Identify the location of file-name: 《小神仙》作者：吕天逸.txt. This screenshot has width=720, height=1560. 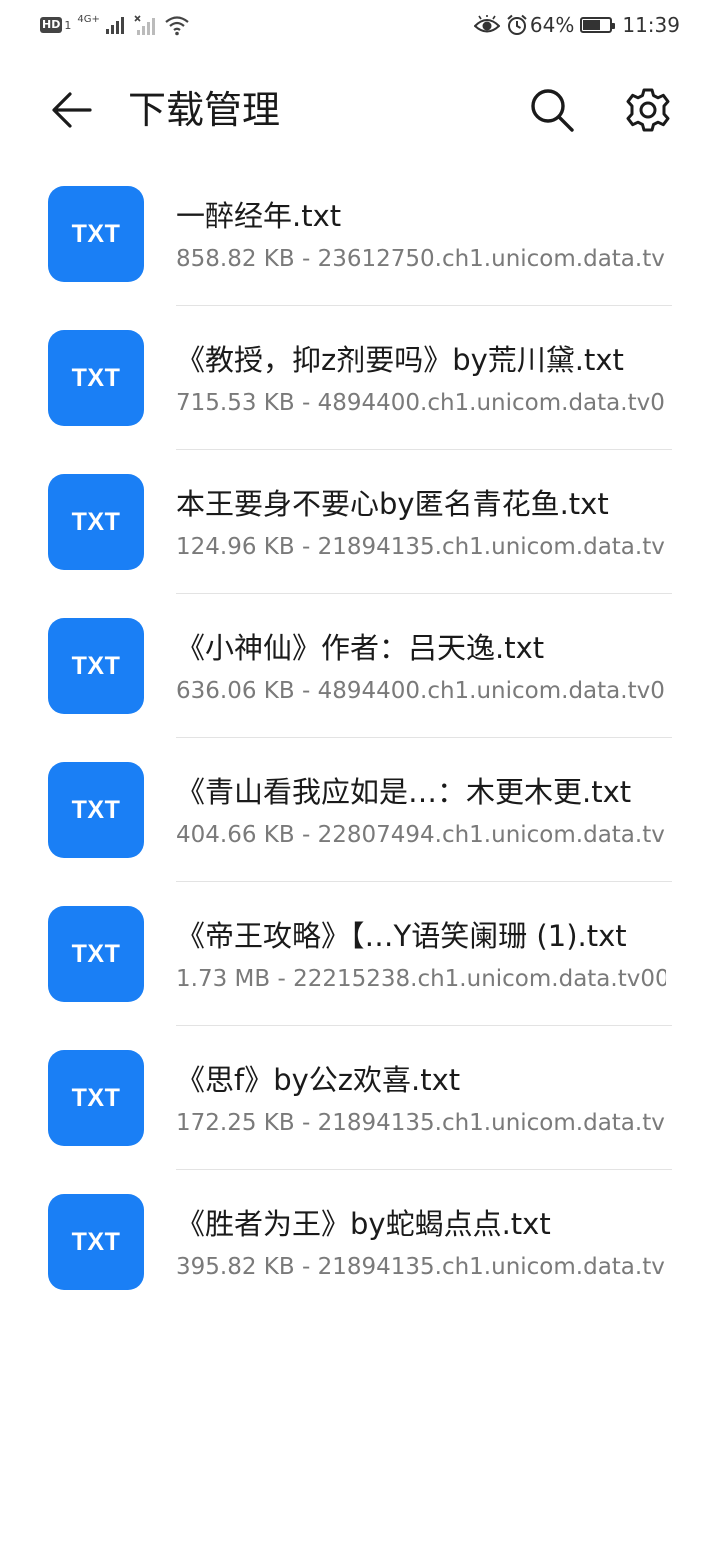
(360, 648).